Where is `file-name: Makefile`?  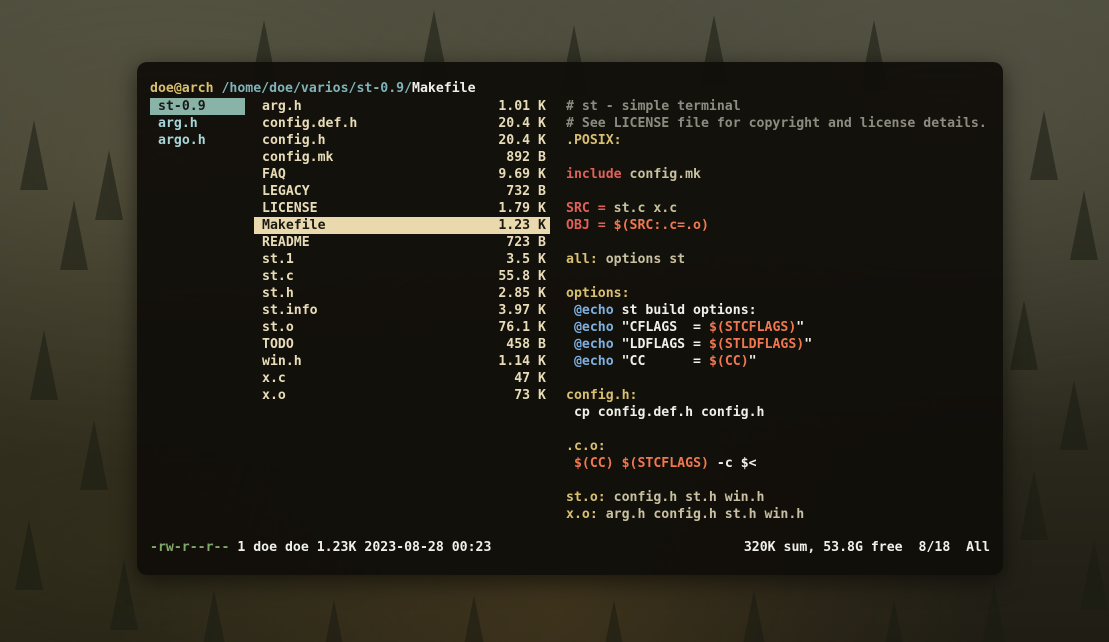 file-name: Makefile is located at coordinates (294, 225).